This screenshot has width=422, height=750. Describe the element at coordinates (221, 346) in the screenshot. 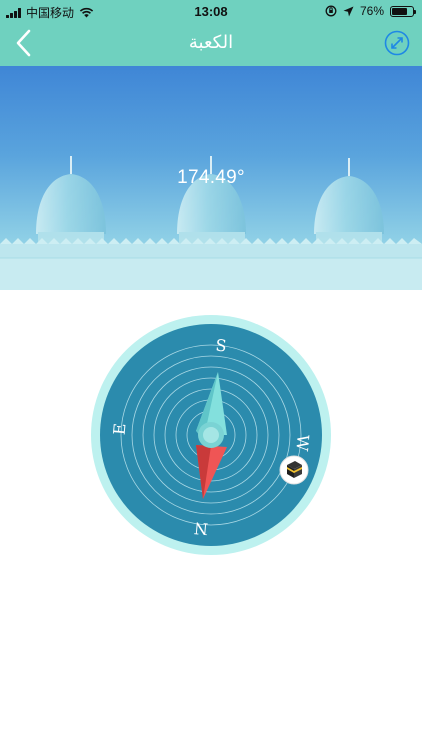

I see `compass-label-s: S` at that location.